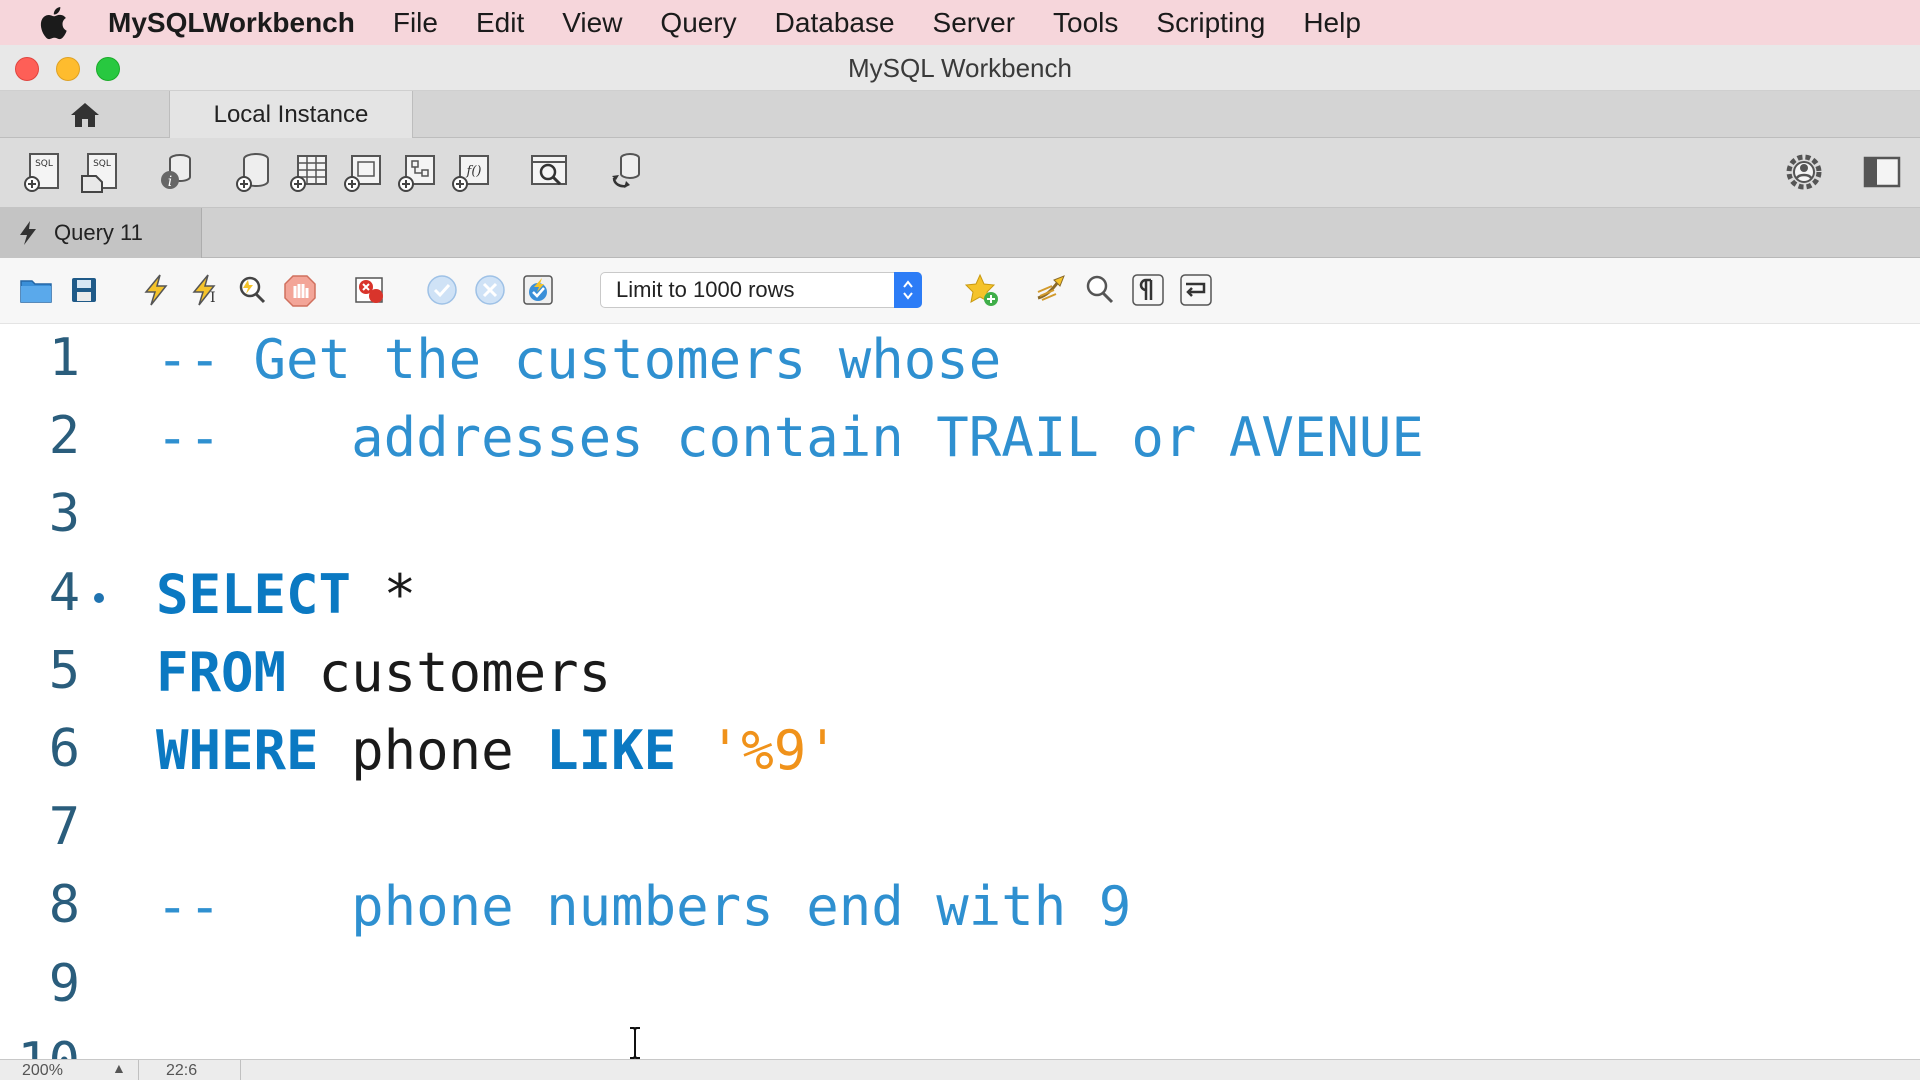 The height and width of the screenshot is (1080, 1920). What do you see at coordinates (835, 23) in the screenshot?
I see `menu-database: Database` at bounding box center [835, 23].